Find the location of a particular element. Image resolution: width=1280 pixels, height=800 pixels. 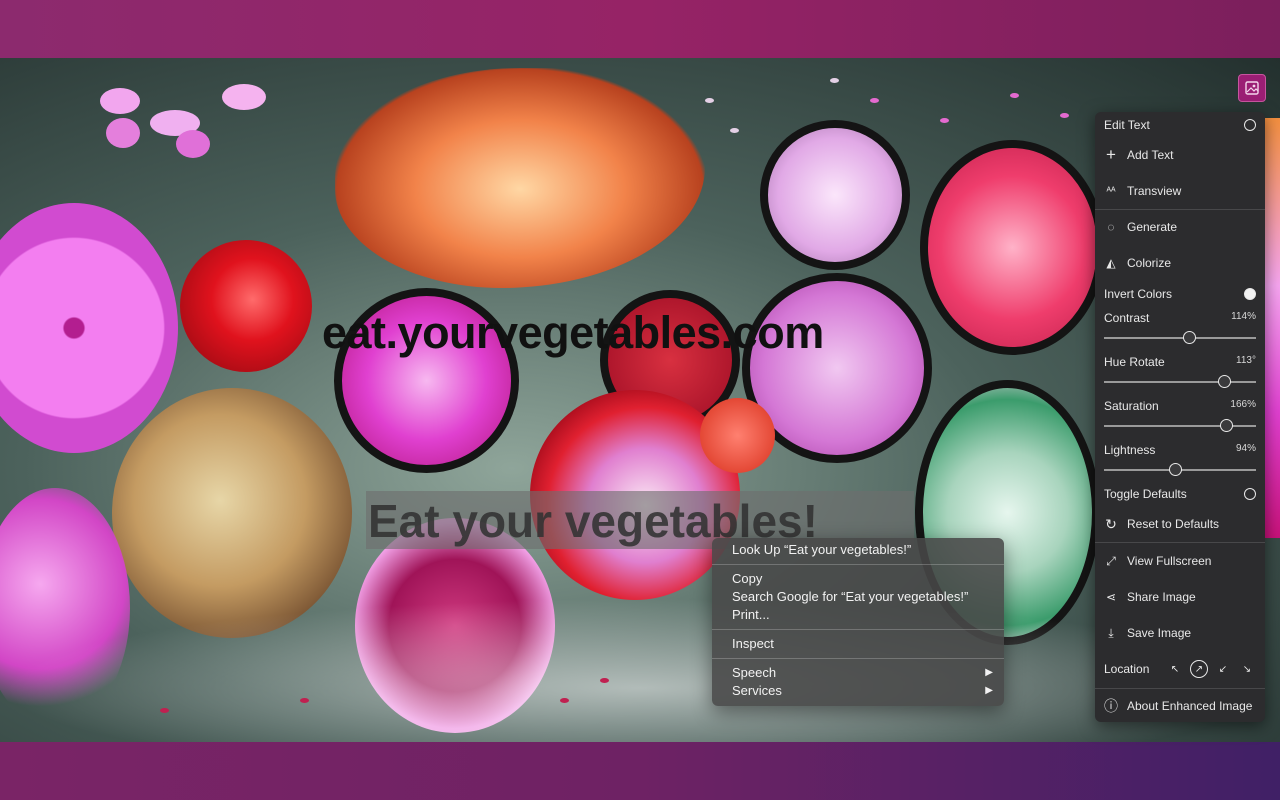

invert-colors-radio is located at coordinates (1250, 294).